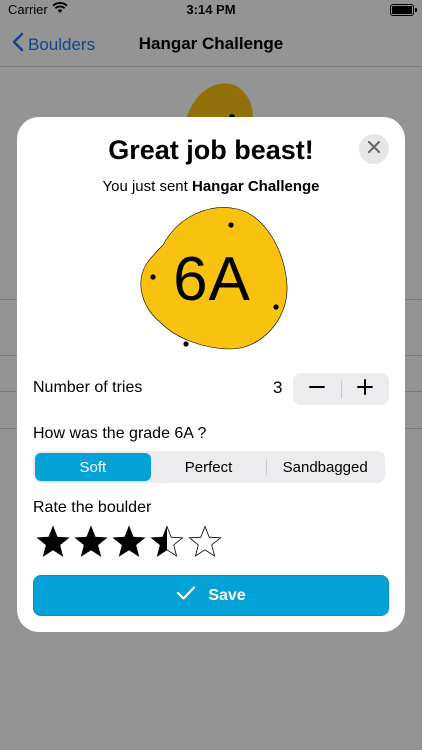 The height and width of the screenshot is (750, 422). I want to click on segment-perfect: Perfect, so click(209, 467).